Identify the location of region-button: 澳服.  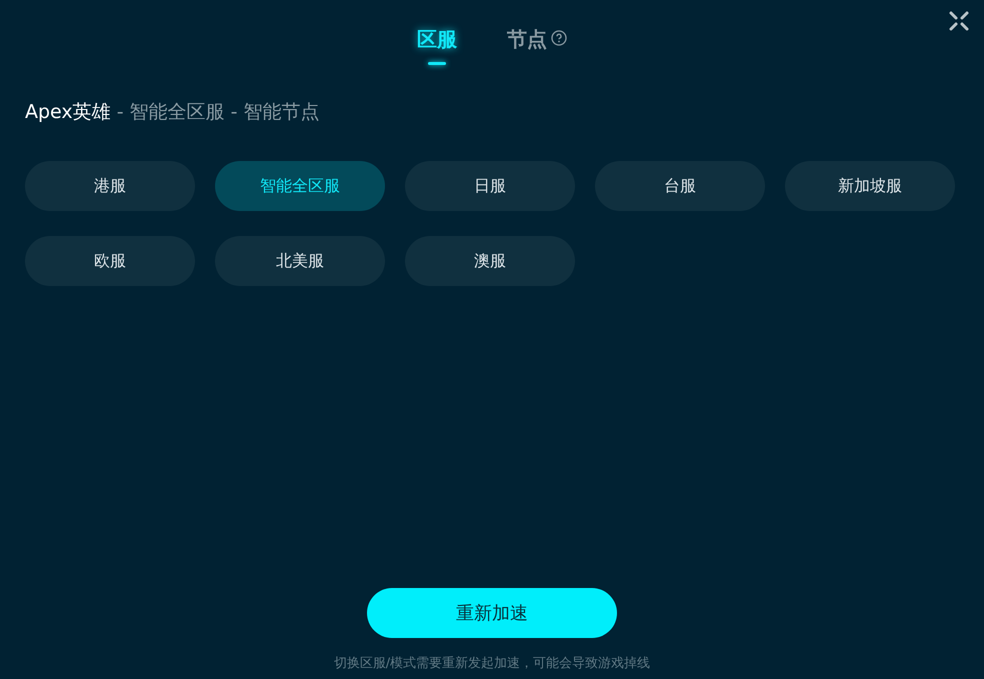
(490, 261).